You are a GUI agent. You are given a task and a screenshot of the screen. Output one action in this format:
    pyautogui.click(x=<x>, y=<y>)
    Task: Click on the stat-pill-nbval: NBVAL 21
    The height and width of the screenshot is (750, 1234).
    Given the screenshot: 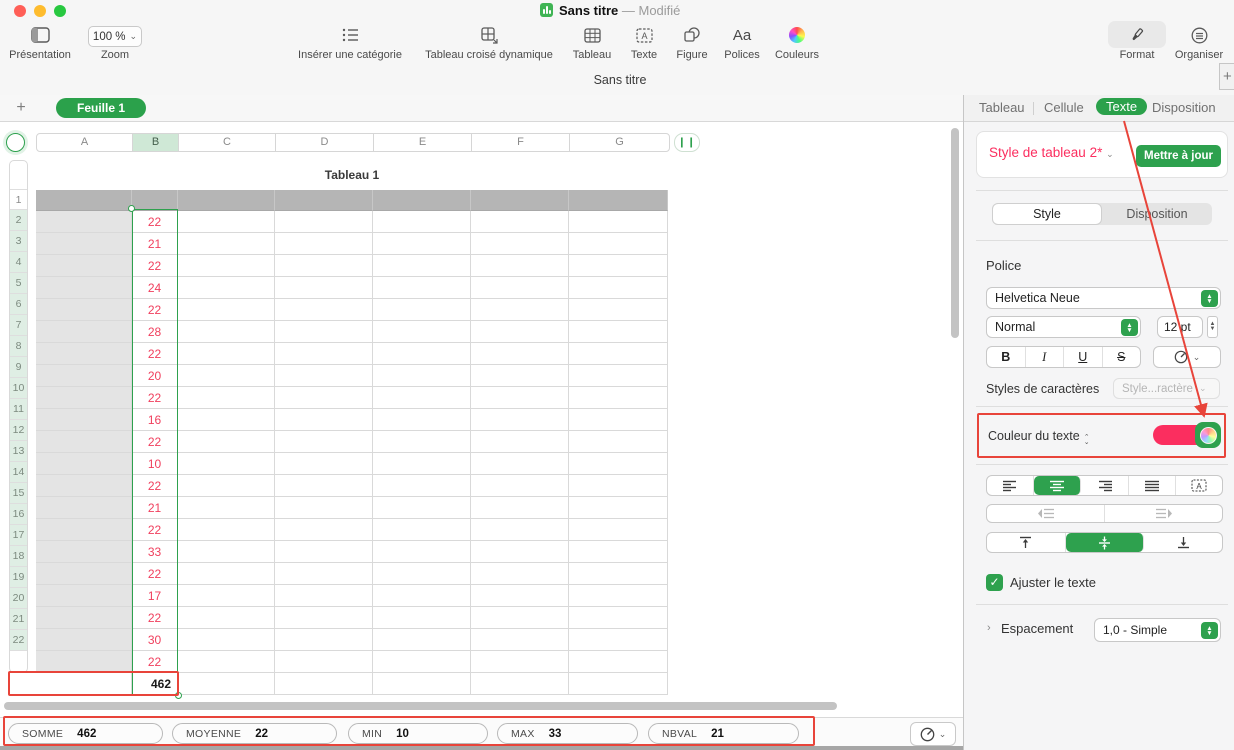 What is the action you would take?
    pyautogui.click(x=723, y=733)
    